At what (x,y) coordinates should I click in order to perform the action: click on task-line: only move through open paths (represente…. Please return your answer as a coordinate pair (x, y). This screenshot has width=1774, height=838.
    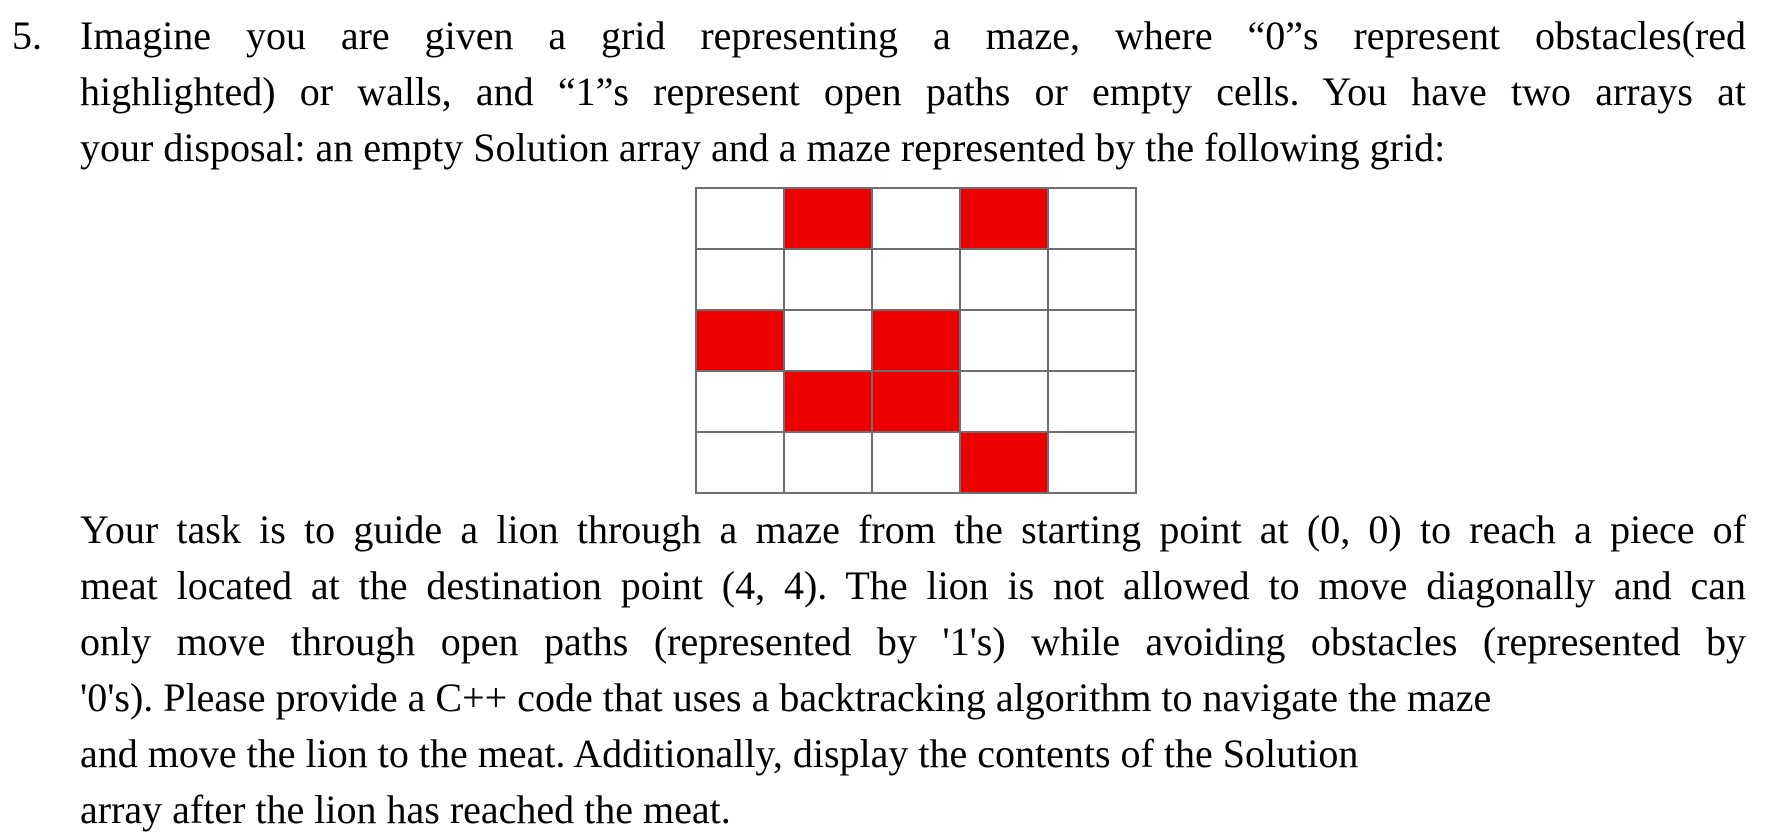
    Looking at the image, I should click on (913, 641).